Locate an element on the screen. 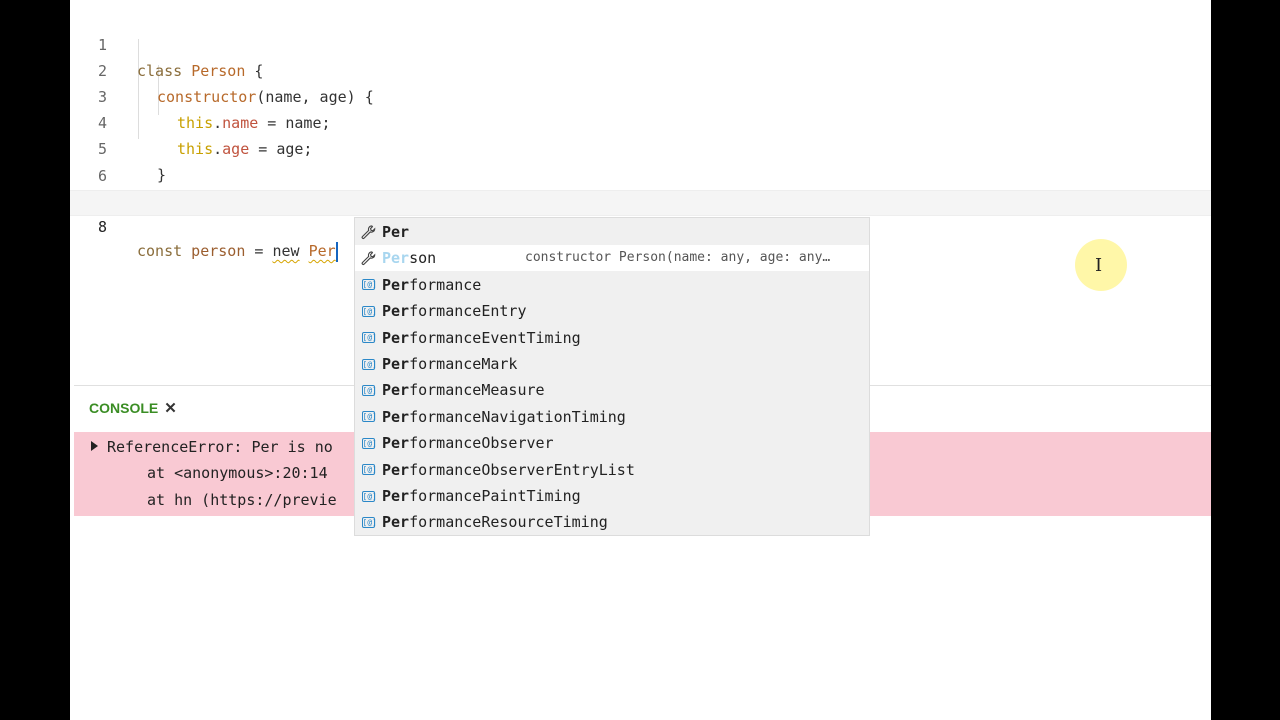  suggestion-rest: formance is located at coordinates (445, 284).